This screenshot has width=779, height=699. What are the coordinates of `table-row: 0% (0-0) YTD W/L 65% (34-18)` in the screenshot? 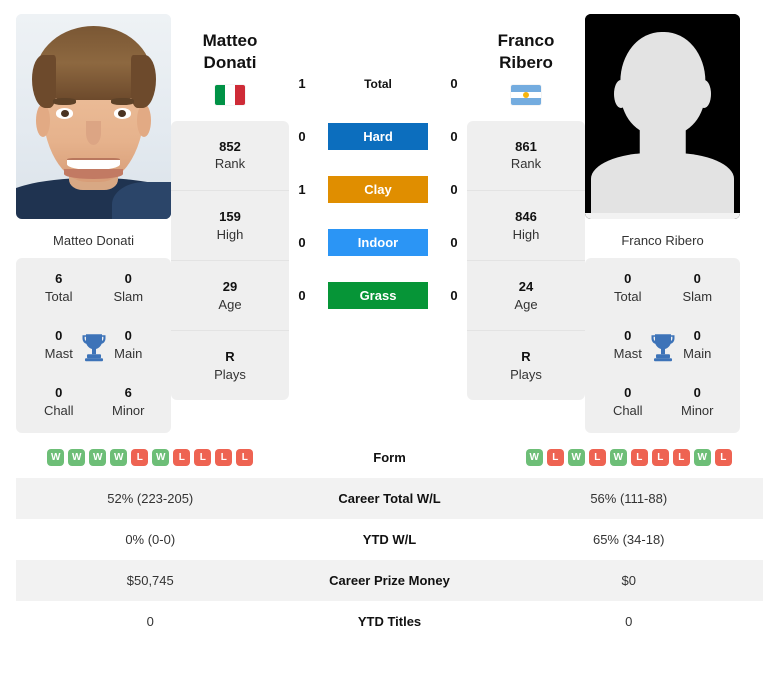 It's located at (389, 540).